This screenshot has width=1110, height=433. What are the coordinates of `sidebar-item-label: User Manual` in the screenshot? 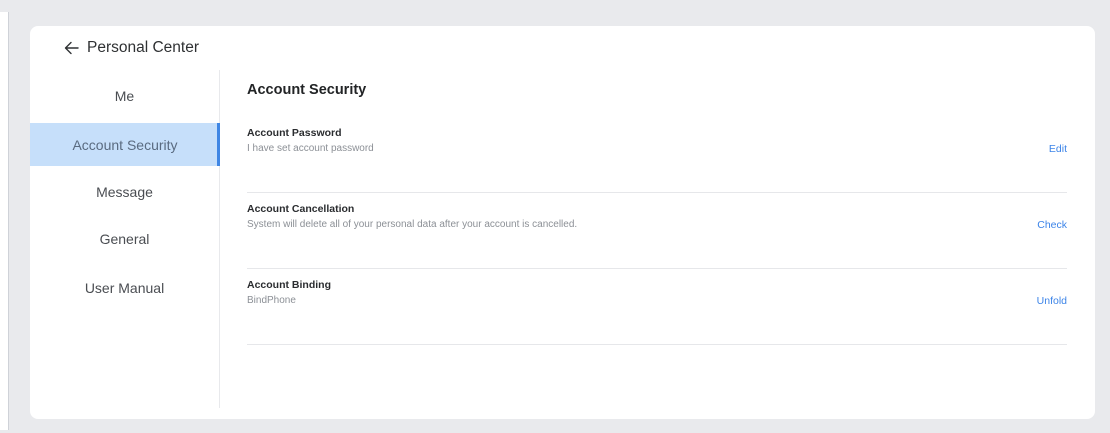 It's located at (124, 287).